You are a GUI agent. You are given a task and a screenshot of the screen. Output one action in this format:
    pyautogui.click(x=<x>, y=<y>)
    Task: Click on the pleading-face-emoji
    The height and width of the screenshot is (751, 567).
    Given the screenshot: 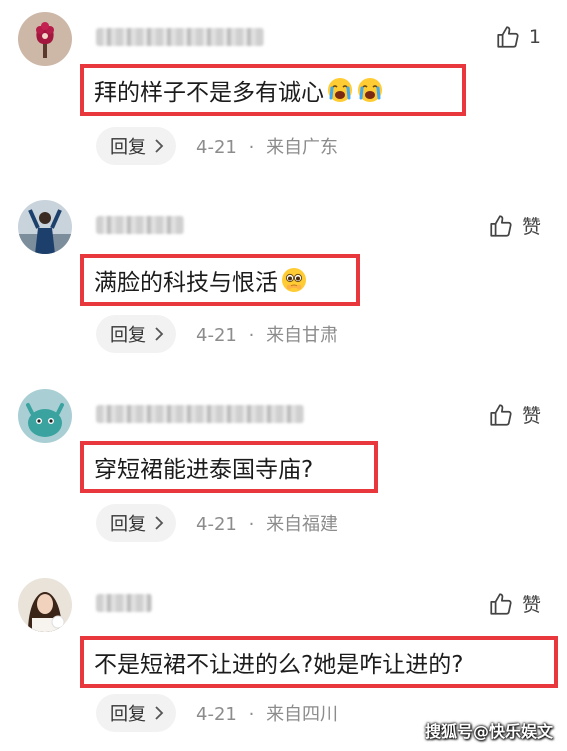 What is the action you would take?
    pyautogui.click(x=294, y=280)
    